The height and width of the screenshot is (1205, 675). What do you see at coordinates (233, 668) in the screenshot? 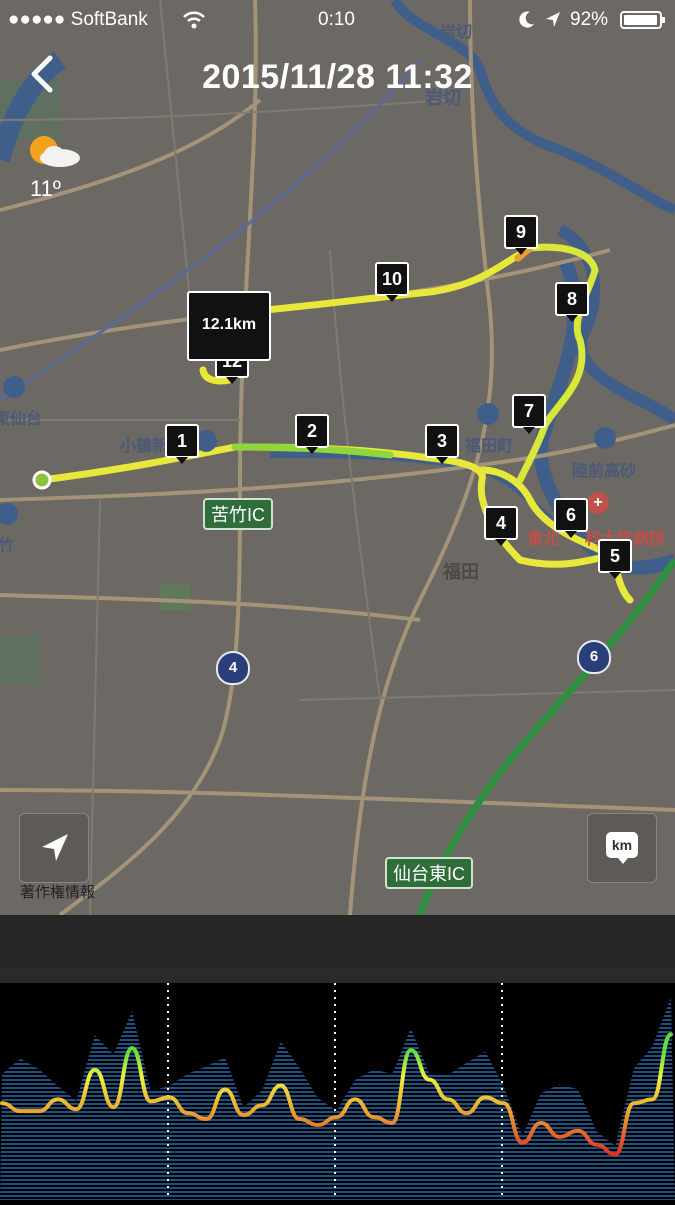
I see `route-shield-4: 4` at bounding box center [233, 668].